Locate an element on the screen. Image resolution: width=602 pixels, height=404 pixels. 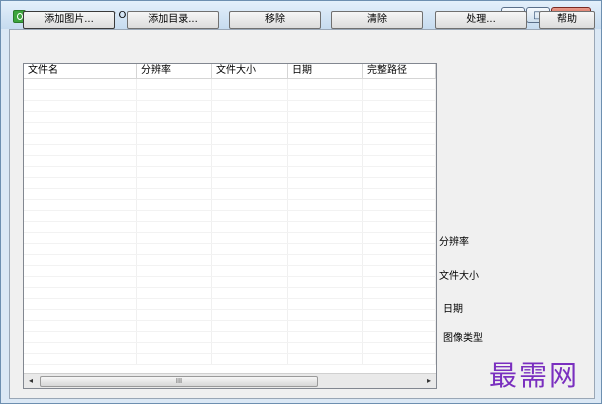
scroll-right-icon: ▸ is located at coordinates (429, 381).